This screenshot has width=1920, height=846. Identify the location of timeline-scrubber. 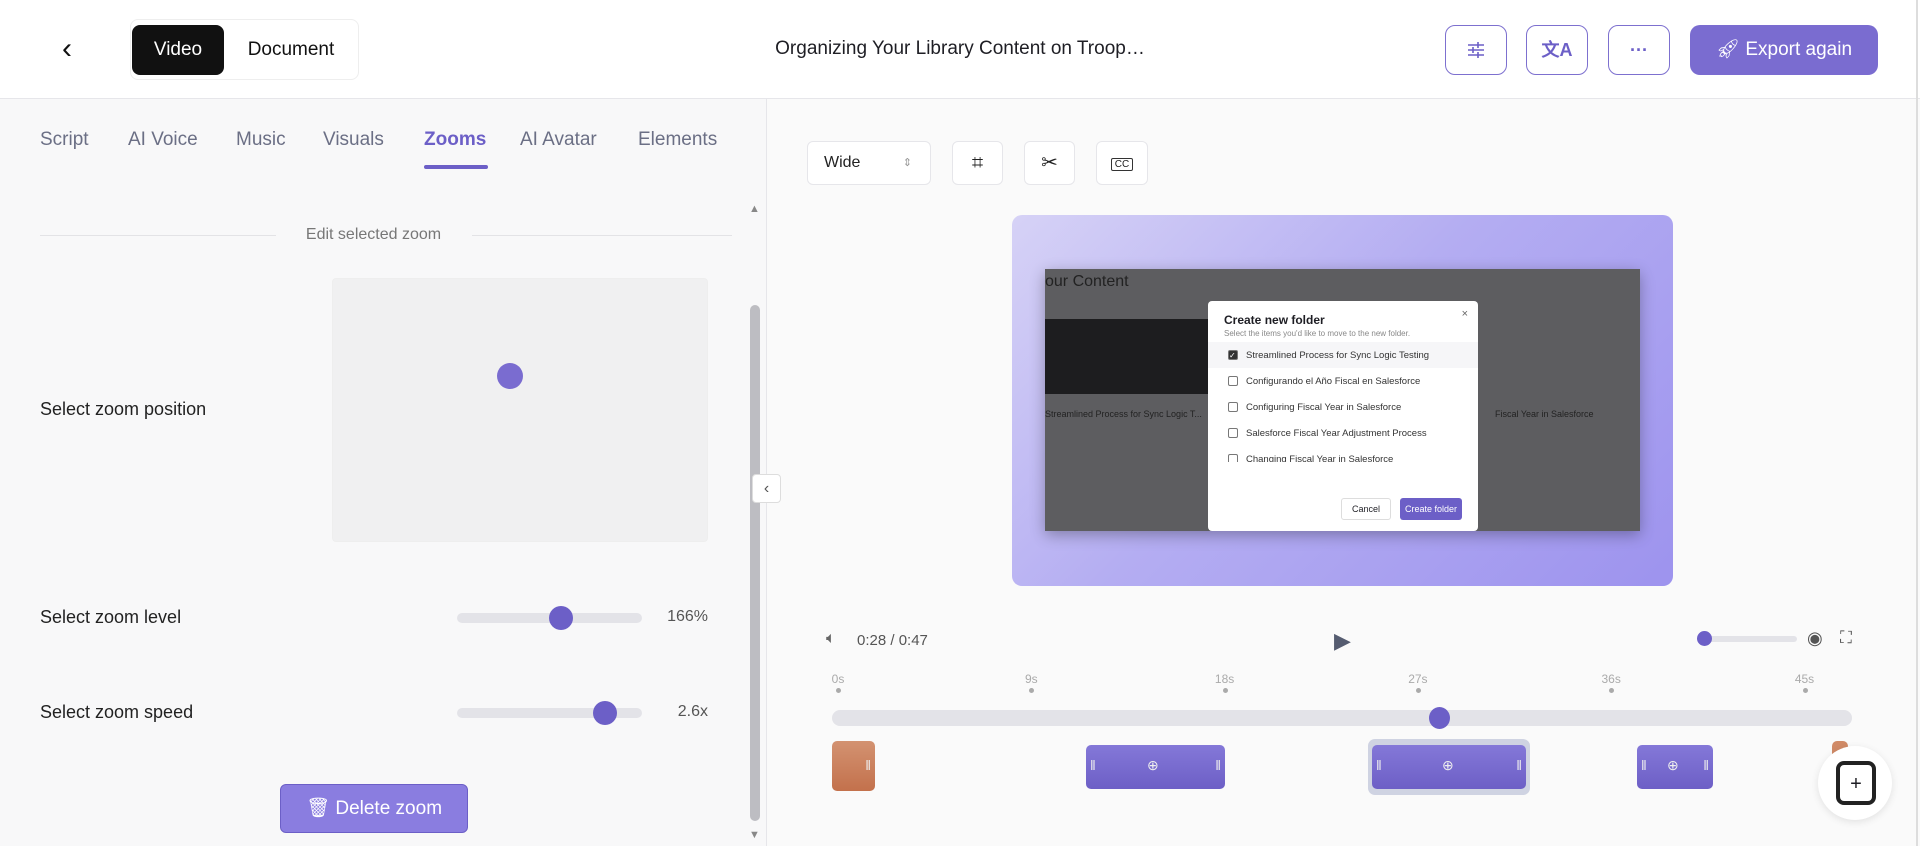
(1342, 718).